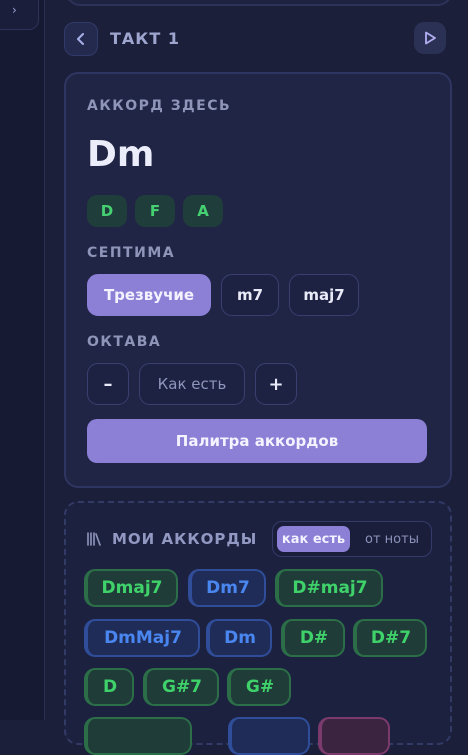  I want to click on seventh-option-maj7: maj7, so click(324, 295).